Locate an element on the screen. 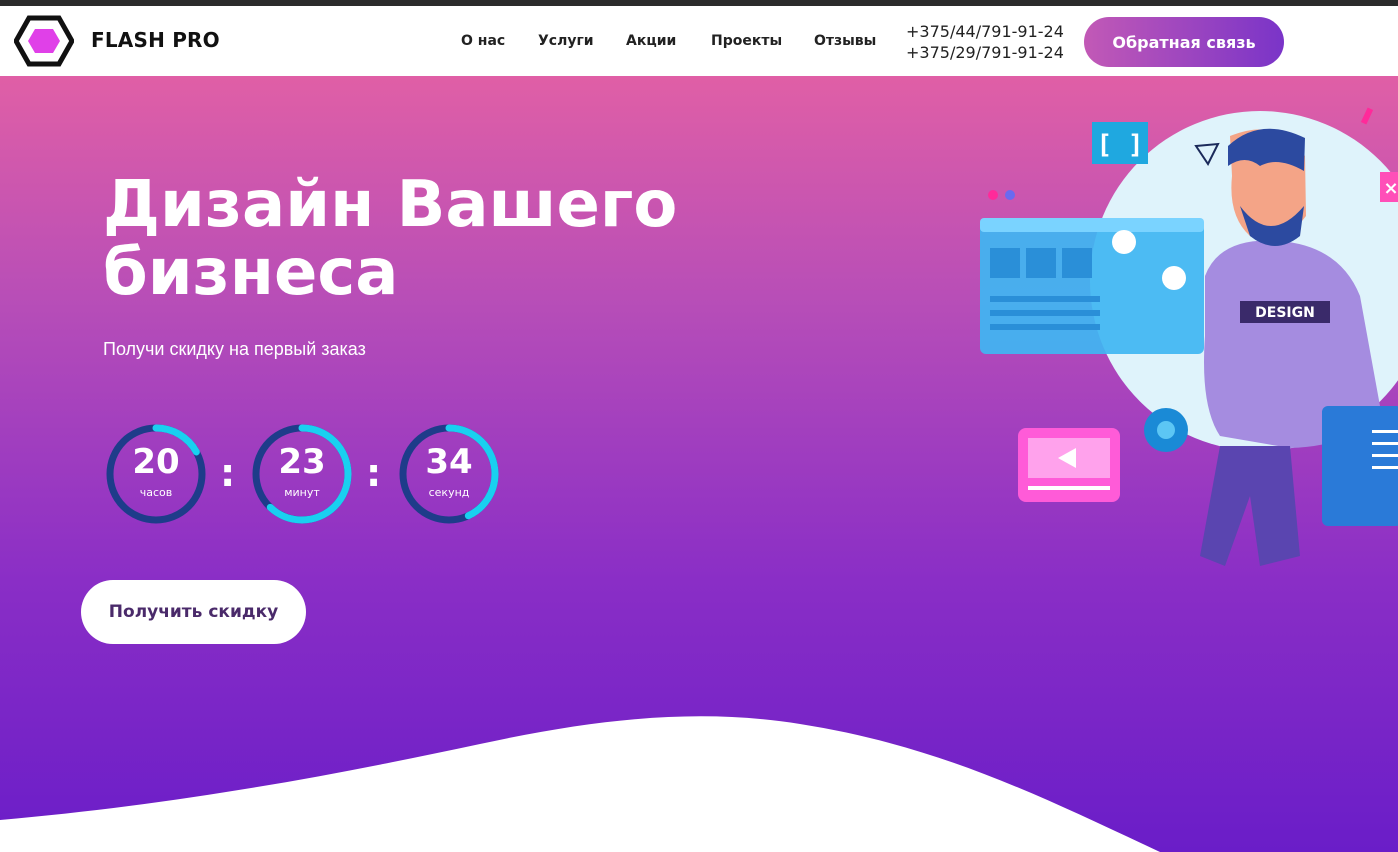 This screenshot has height=852, width=1398. phone-link-1: +375/44/791-91-24 is located at coordinates (985, 31).